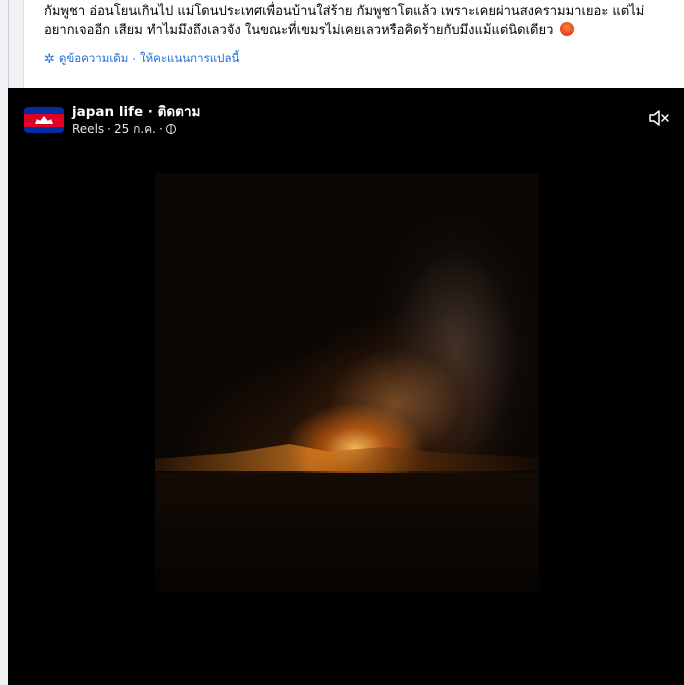  Describe the element at coordinates (88, 129) in the screenshot. I see `reels-link: Reels` at that location.